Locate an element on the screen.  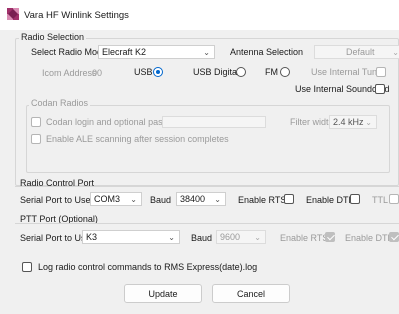
codan-radios-label: Codan Radios is located at coordinates (60, 103).